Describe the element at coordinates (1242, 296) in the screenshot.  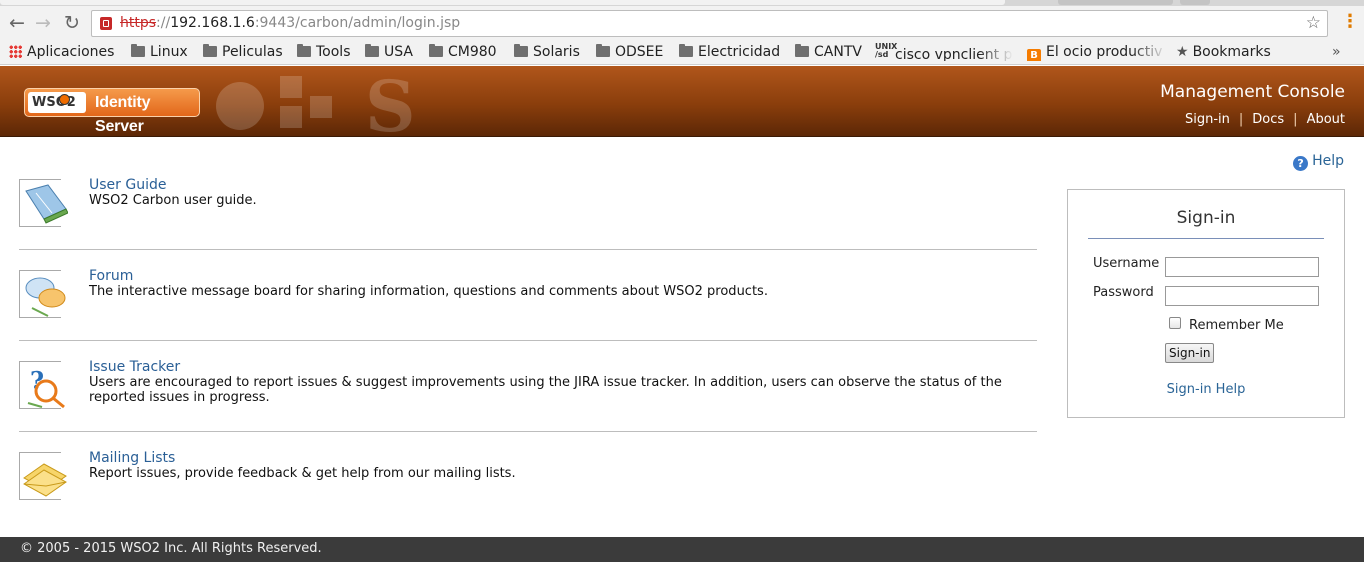
I see `password-input` at that location.